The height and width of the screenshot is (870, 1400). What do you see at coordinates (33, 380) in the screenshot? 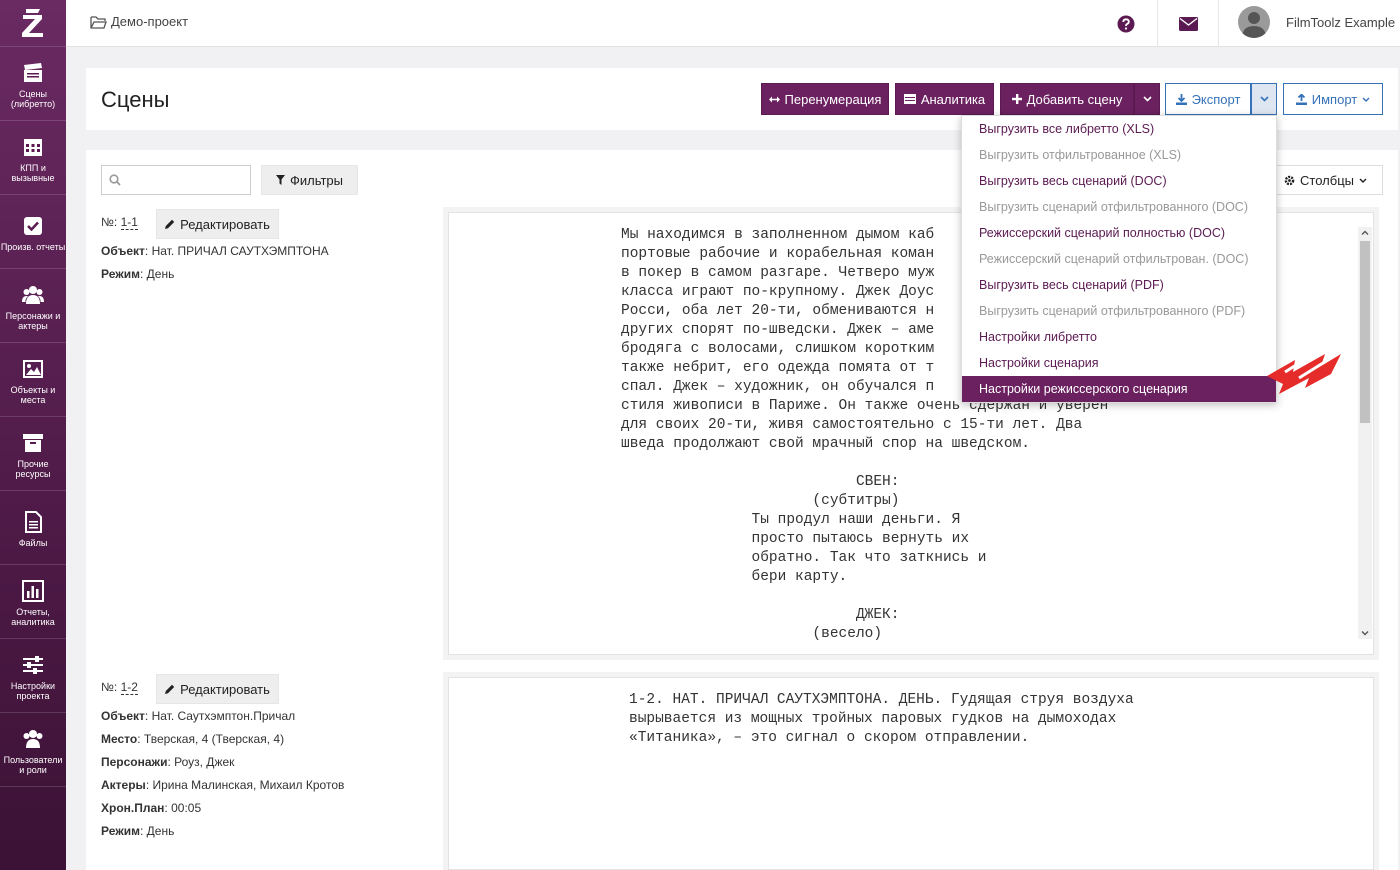
I see `sidebar-item-objects: Объекты и места` at bounding box center [33, 380].